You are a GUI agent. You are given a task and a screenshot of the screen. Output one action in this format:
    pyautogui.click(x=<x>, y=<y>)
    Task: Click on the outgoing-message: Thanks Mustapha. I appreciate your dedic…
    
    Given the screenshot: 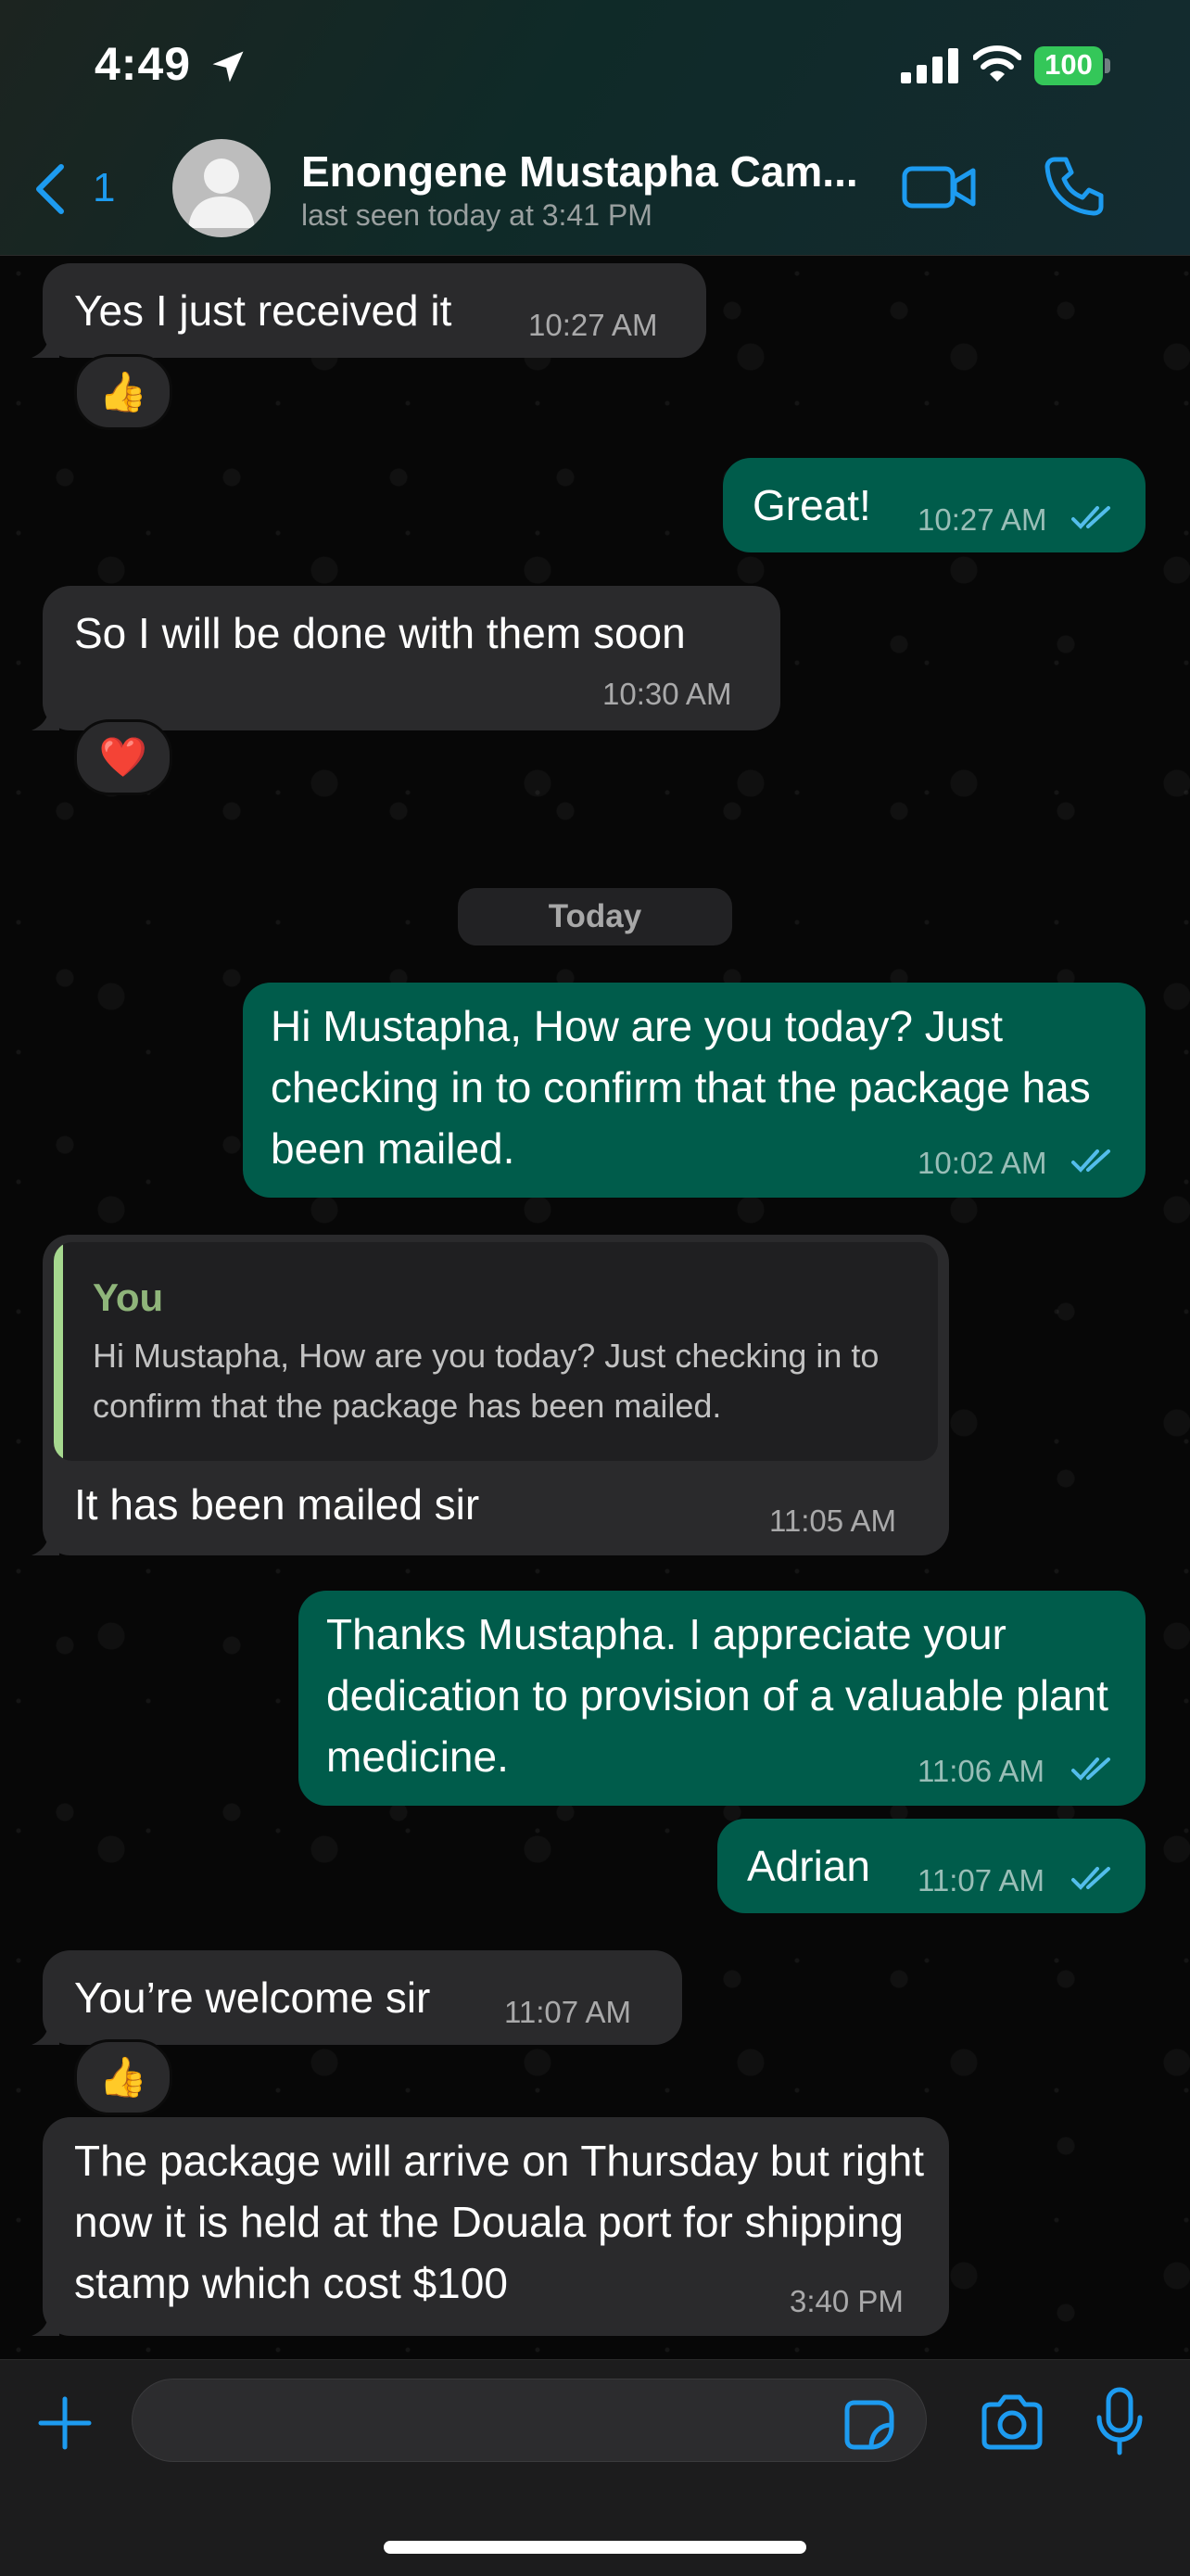 What is the action you would take?
    pyautogui.click(x=722, y=1698)
    